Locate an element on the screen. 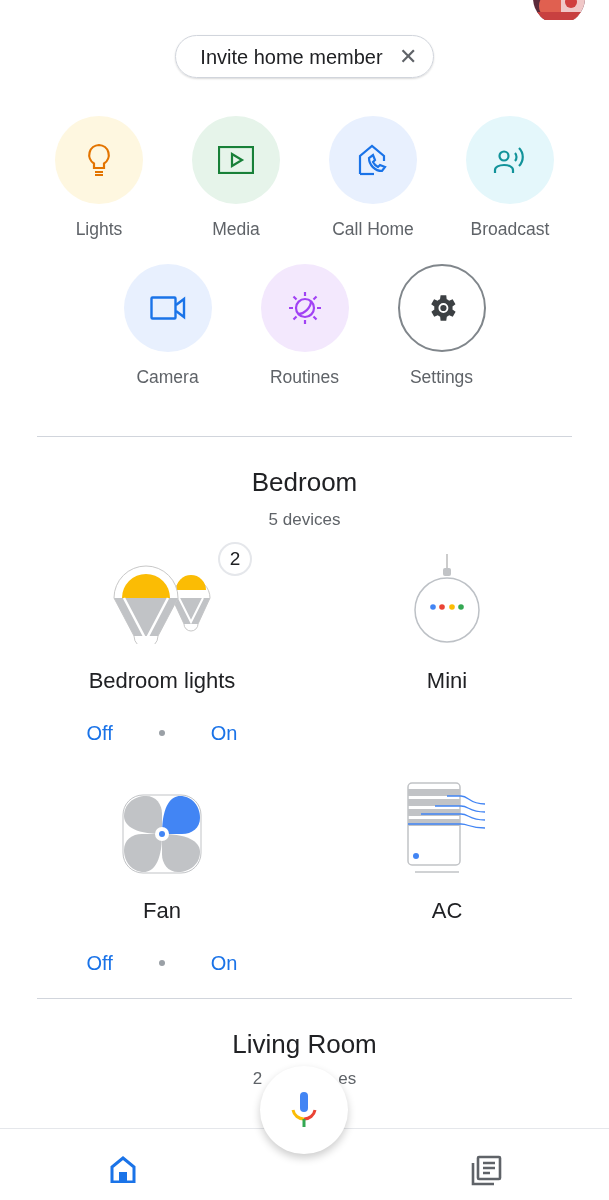 Image resolution: width=609 pixels, height=1200 pixels. action-label: Lights is located at coordinates (99, 229).